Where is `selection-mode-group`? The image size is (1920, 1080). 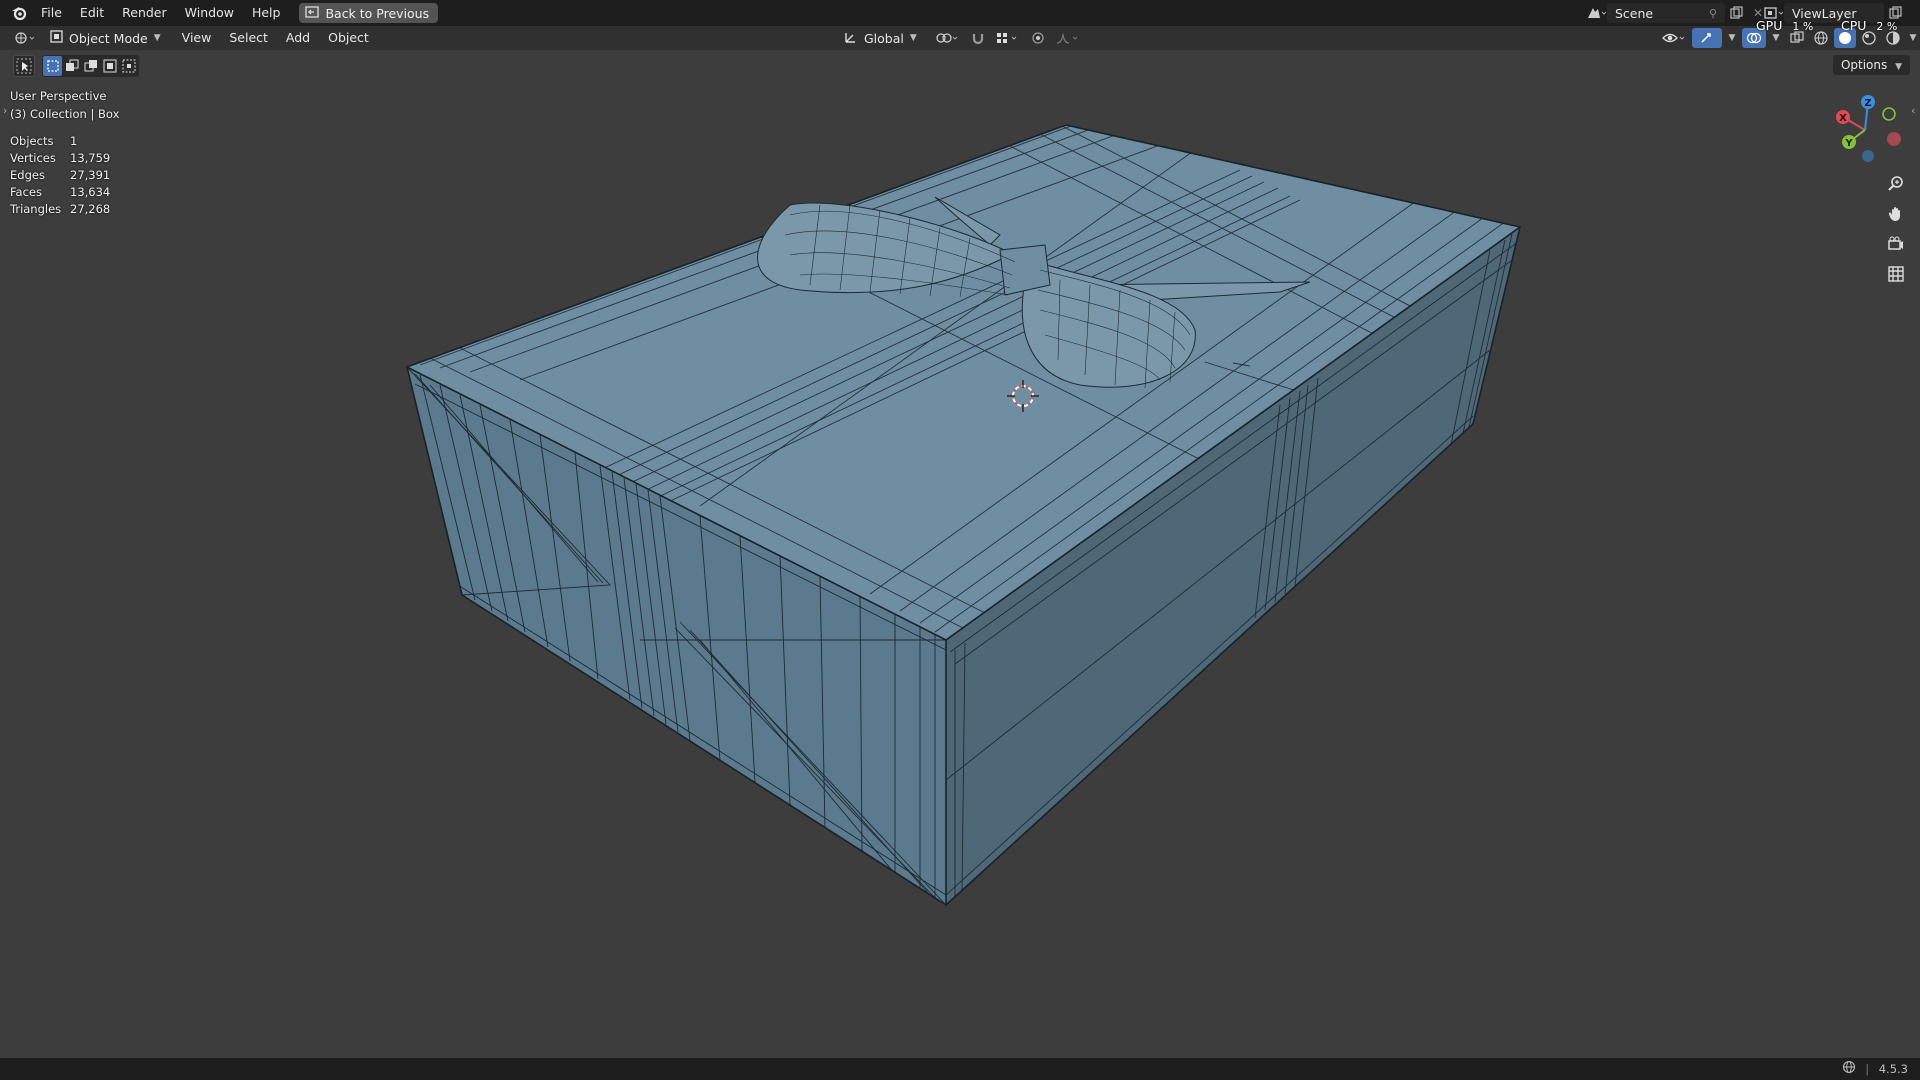 selection-mode-group is located at coordinates (90, 66).